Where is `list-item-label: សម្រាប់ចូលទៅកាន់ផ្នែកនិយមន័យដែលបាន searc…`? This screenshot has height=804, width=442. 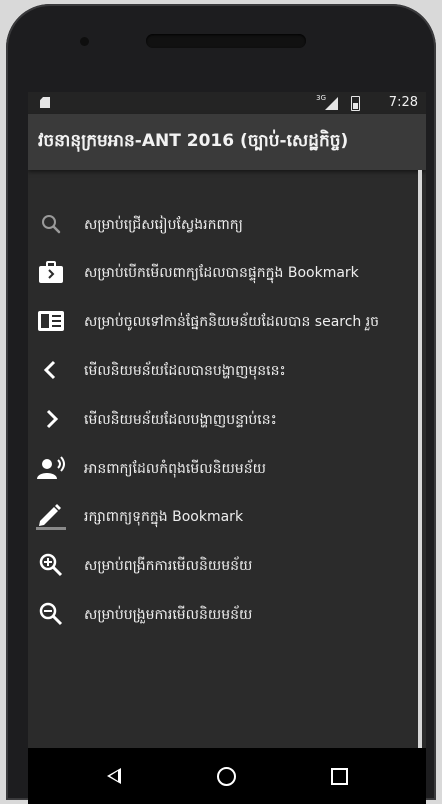
list-item-label: សម្រាប់ចូលទៅកាន់ផ្នែកនិយមន័យដែលបាន searc… is located at coordinates (232, 322).